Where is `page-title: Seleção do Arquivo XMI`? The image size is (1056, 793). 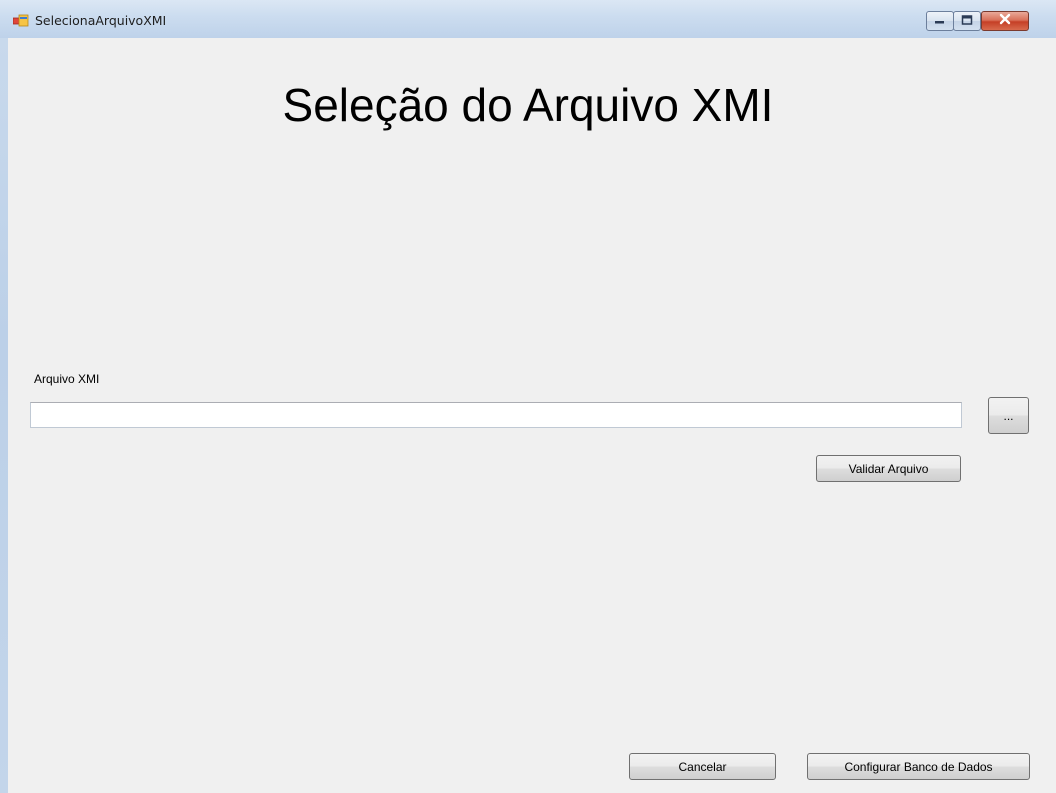 page-title: Seleção do Arquivo XMI is located at coordinates (528, 105).